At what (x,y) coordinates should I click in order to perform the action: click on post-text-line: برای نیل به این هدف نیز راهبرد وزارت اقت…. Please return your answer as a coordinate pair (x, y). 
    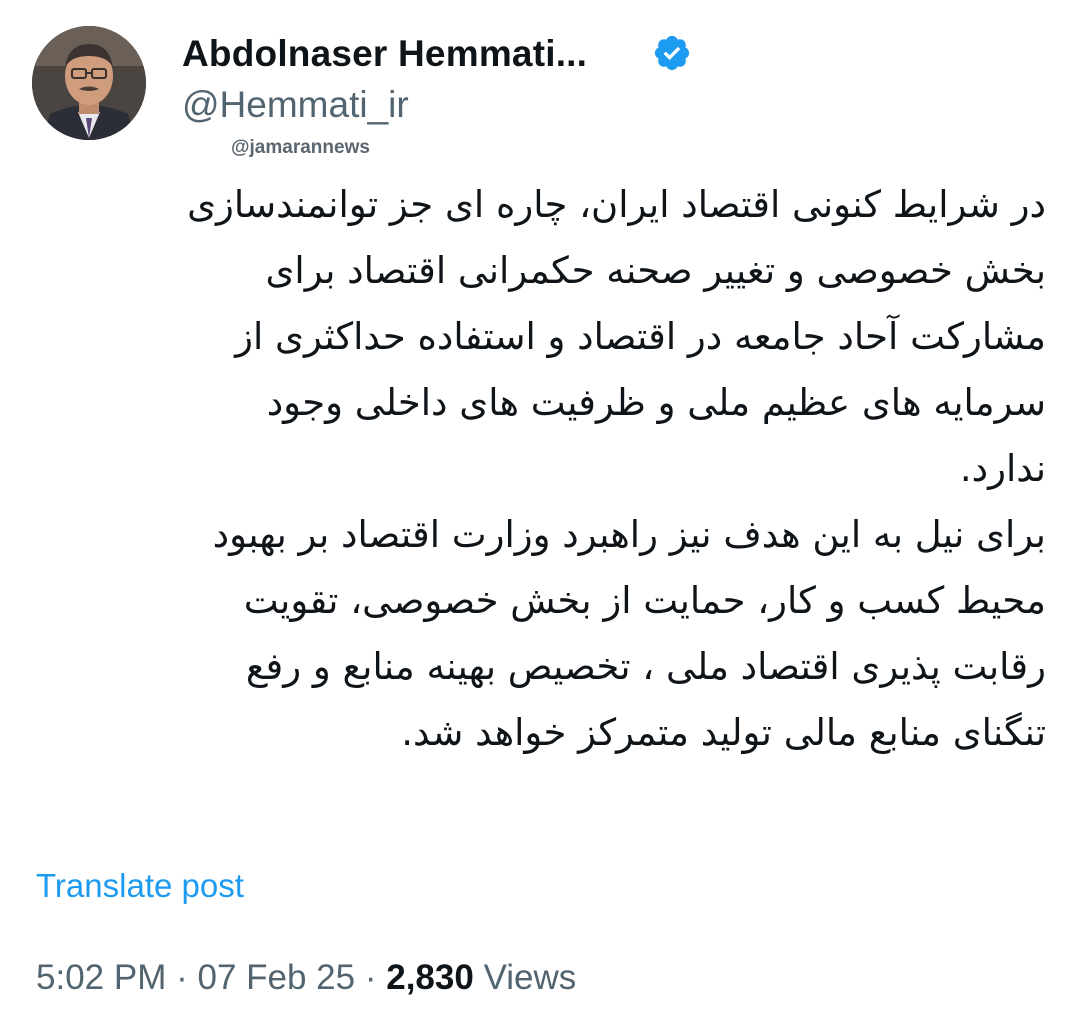
    Looking at the image, I should click on (629, 534).